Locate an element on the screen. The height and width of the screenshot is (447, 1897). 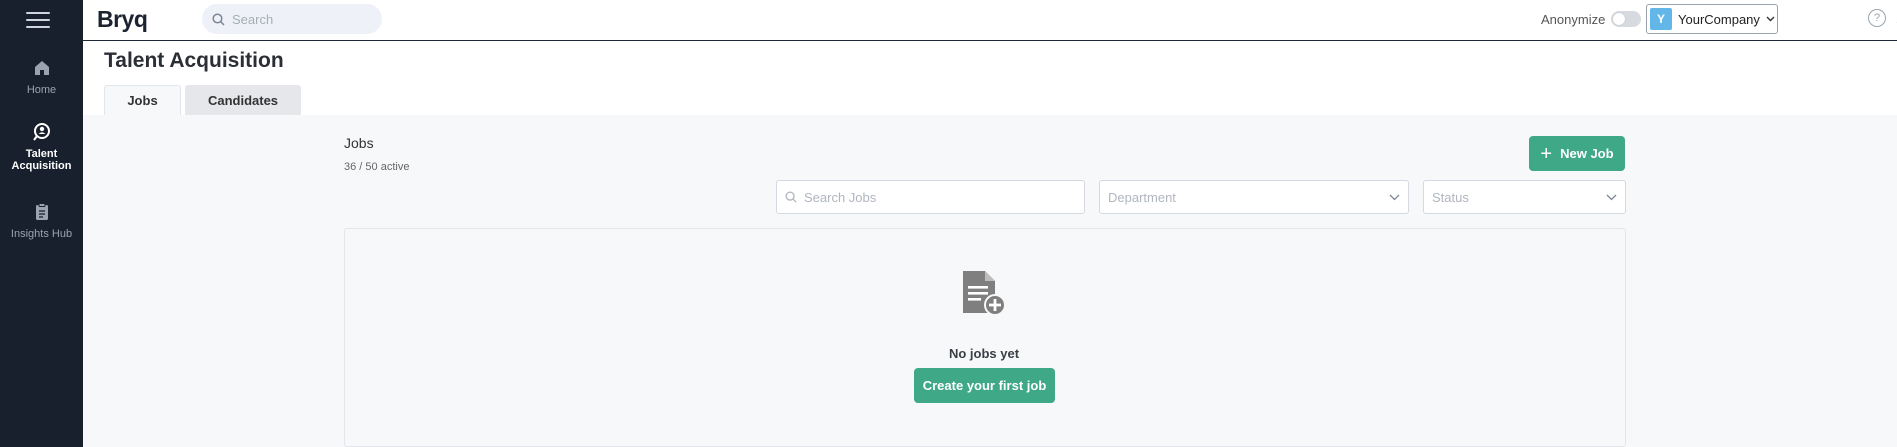
anonymize-label: Anonymize is located at coordinates (1573, 19).